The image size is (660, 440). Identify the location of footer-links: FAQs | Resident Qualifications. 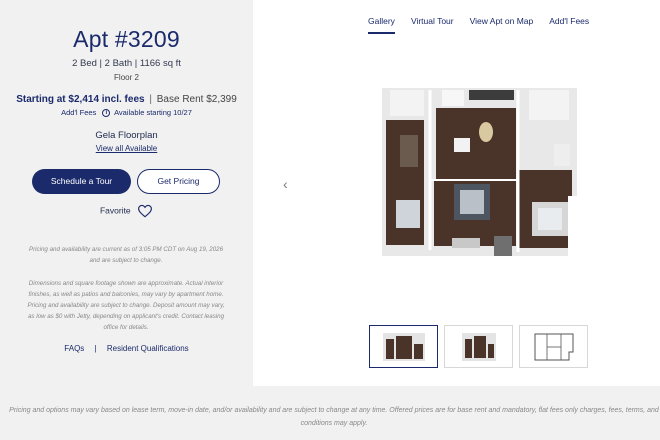
(126, 348).